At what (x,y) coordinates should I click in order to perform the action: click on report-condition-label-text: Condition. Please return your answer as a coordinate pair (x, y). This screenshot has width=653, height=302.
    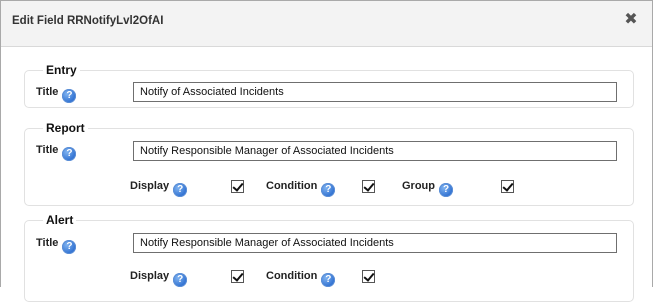
    Looking at the image, I should click on (292, 186).